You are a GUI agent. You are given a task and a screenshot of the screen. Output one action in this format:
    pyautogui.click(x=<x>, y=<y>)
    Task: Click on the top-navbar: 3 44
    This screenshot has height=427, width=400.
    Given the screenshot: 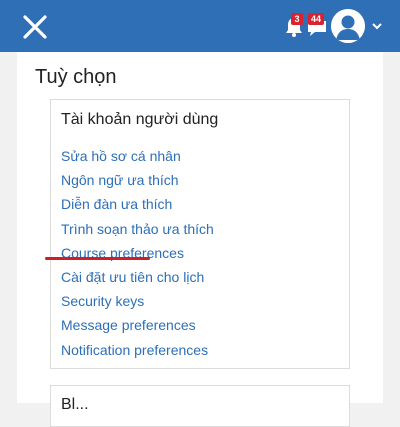 What is the action you would take?
    pyautogui.click(x=200, y=26)
    